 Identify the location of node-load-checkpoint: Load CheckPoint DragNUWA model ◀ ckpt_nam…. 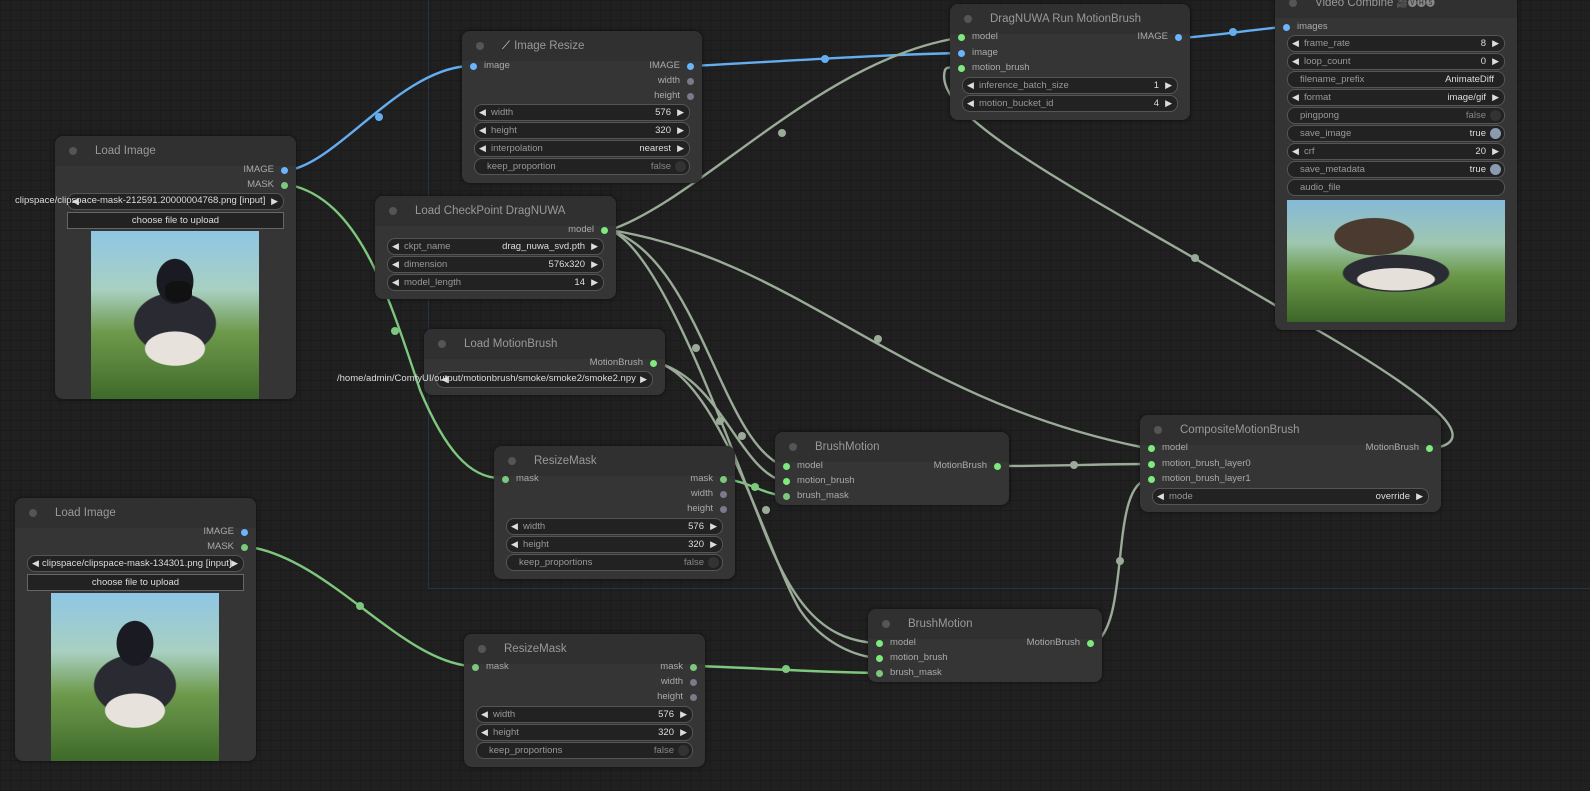
(495, 247).